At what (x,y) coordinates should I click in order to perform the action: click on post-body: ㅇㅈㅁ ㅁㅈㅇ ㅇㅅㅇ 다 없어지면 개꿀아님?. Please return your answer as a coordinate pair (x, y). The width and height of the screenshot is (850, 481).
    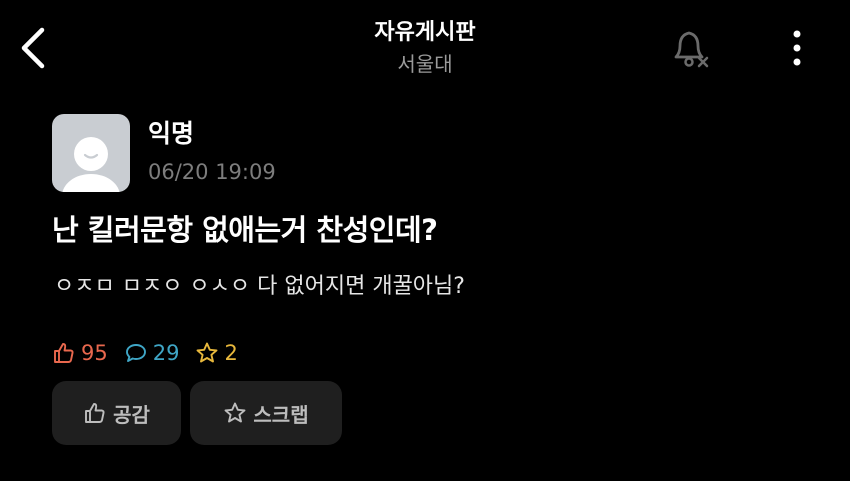
    Looking at the image, I should click on (259, 286).